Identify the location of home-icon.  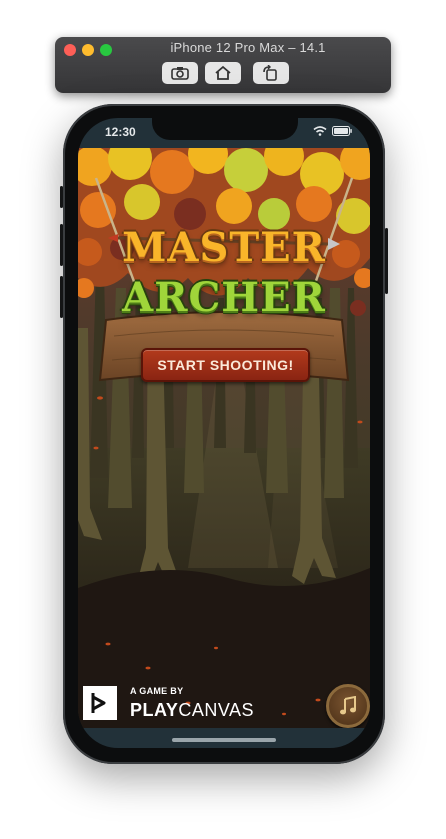
(223, 72).